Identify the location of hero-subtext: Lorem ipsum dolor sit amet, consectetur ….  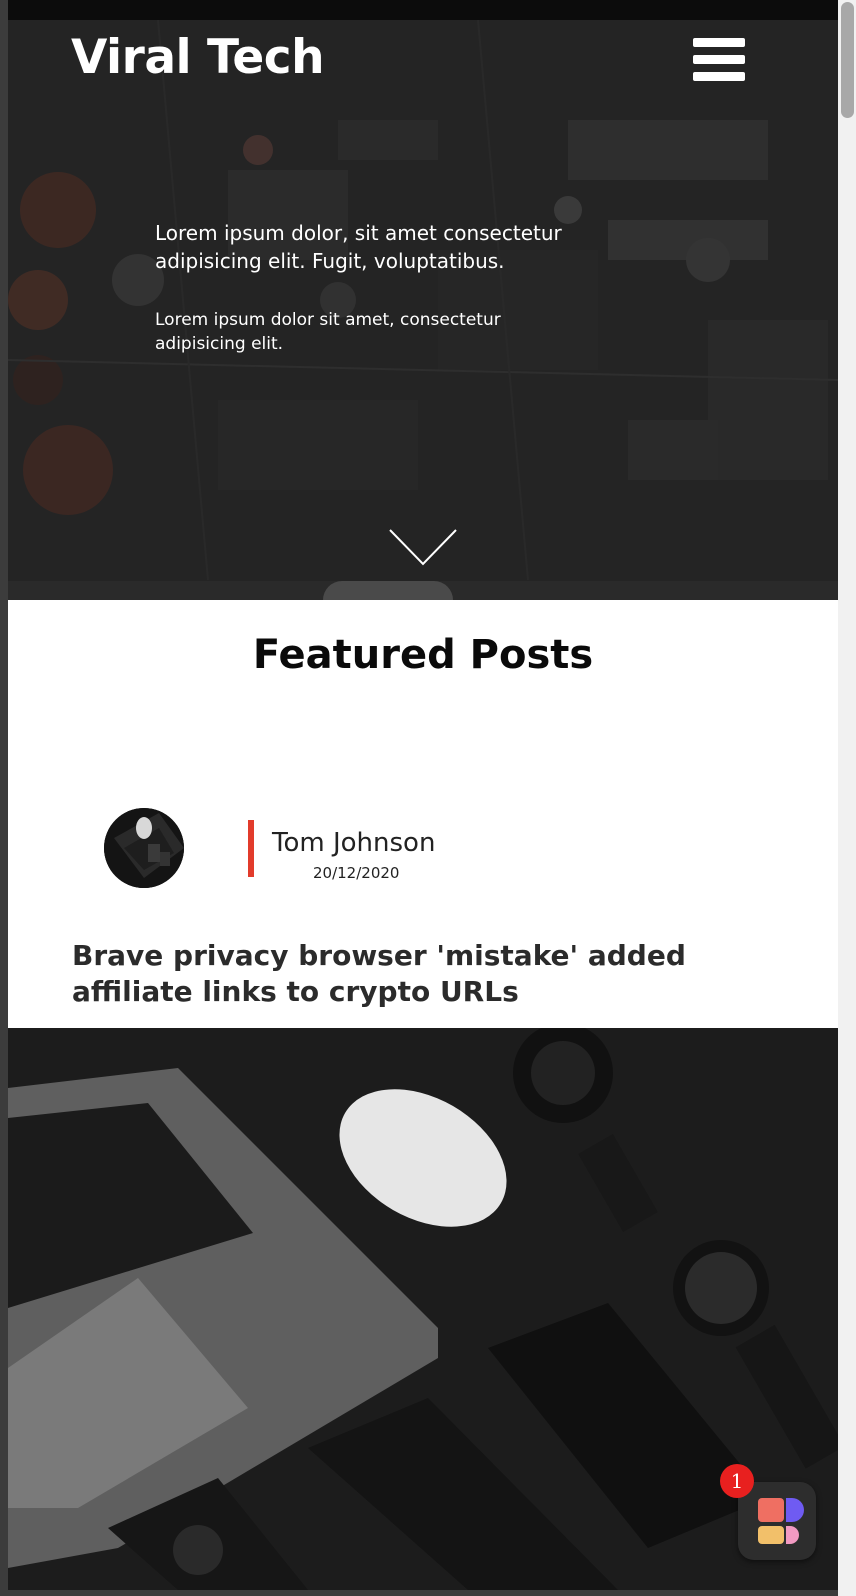
(328, 332).